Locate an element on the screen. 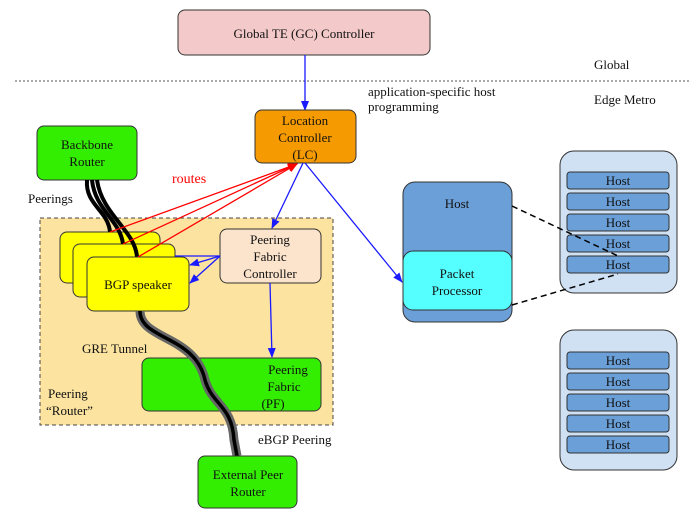 This screenshot has height=518, width=700. peerings-label: Peerings is located at coordinates (50, 198).